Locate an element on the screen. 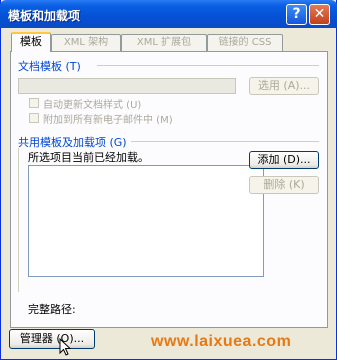  attach-email-checkbox is located at coordinates (34, 118).